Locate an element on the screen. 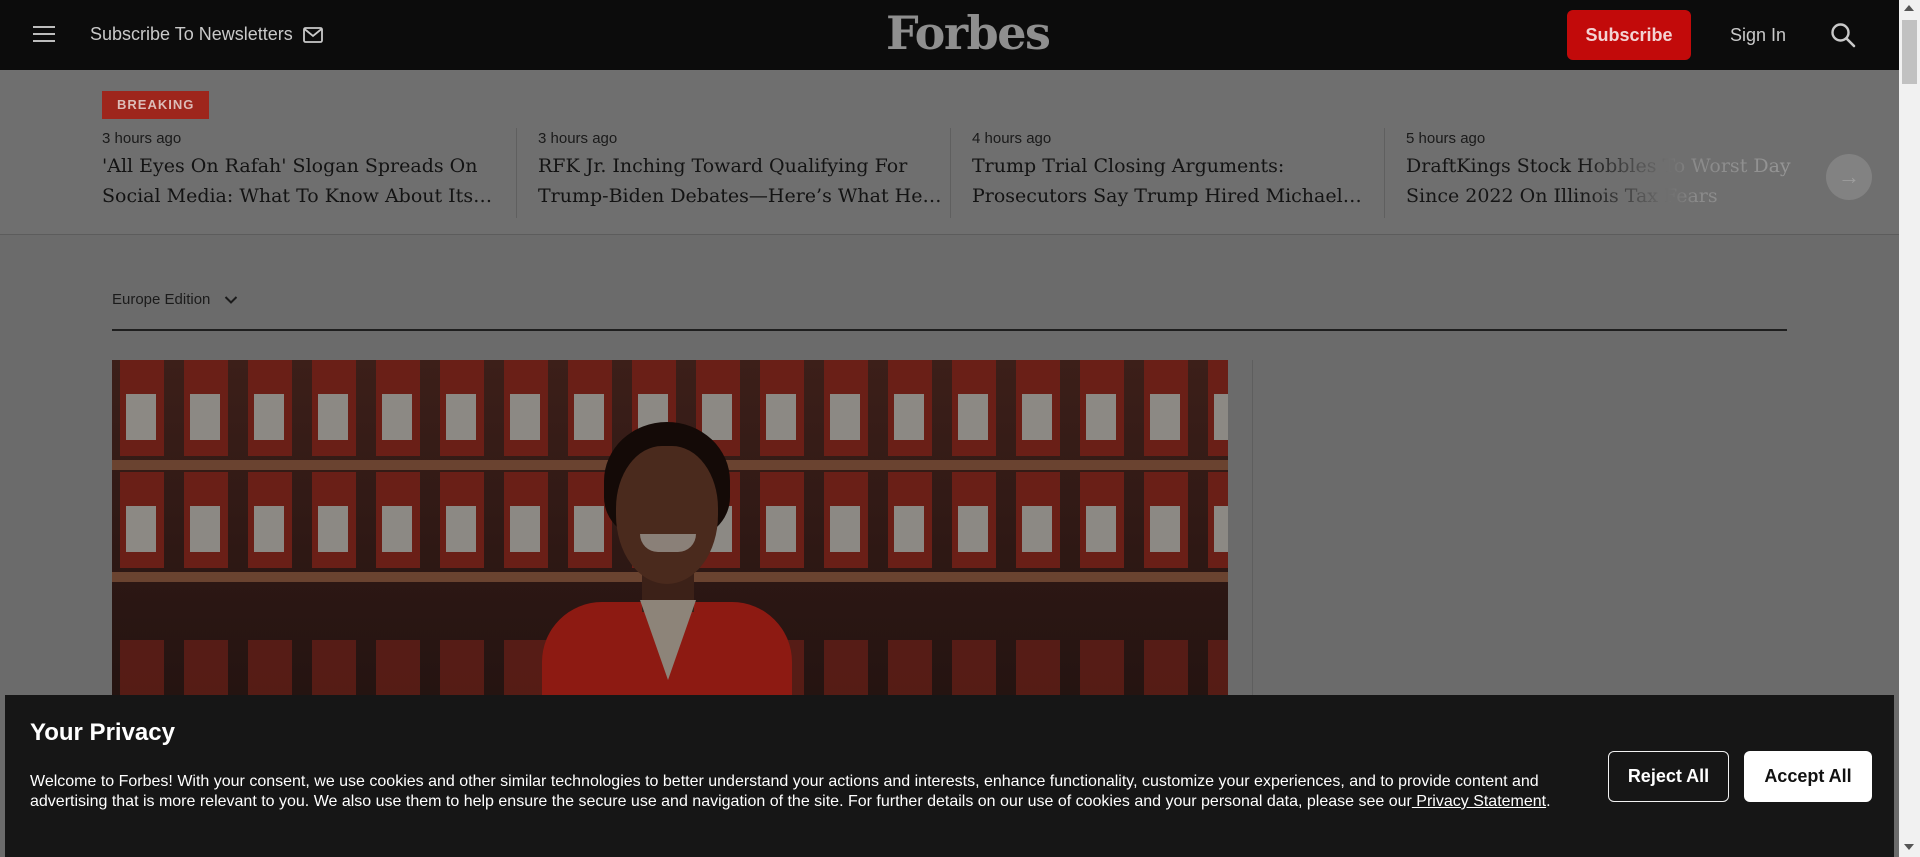  menu-icon is located at coordinates (44, 34).